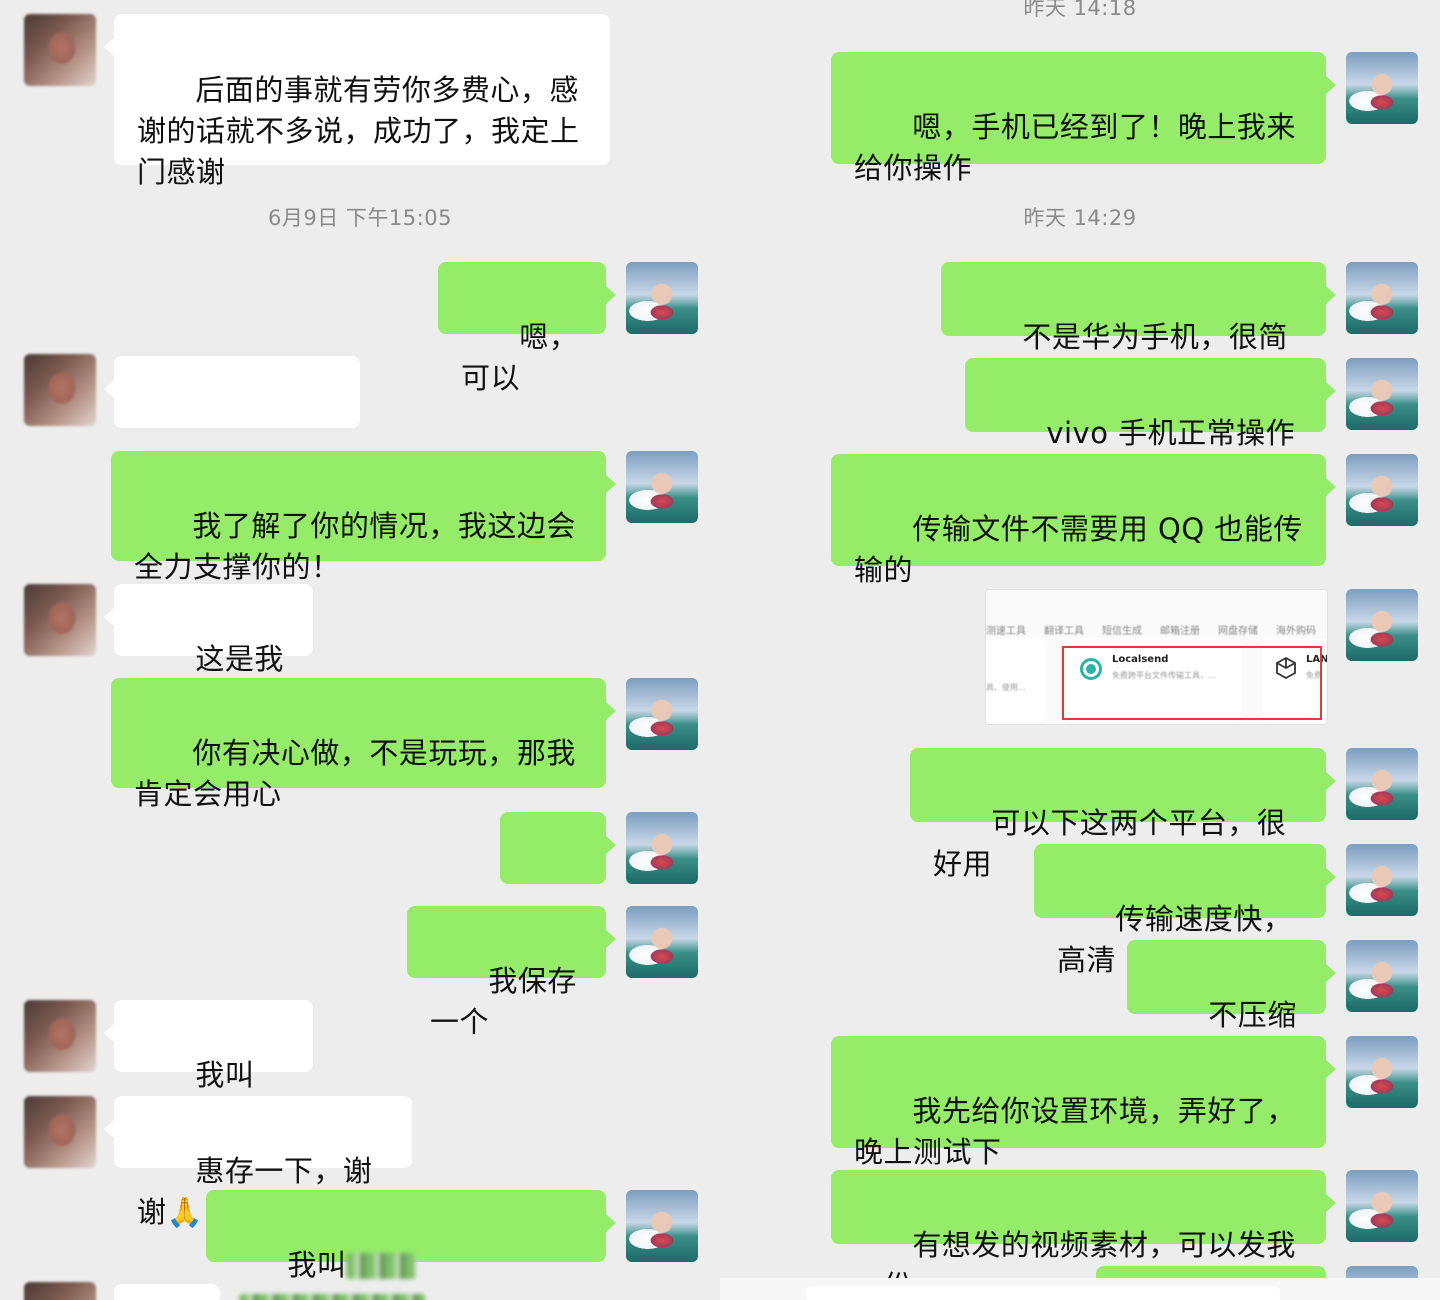 This screenshot has width=1440, height=1300. I want to click on message-bubble-incoming: 后面的事就有劳你多费心，感谢的话就不多说，成功了，我定上门感谢, so click(357, 101).